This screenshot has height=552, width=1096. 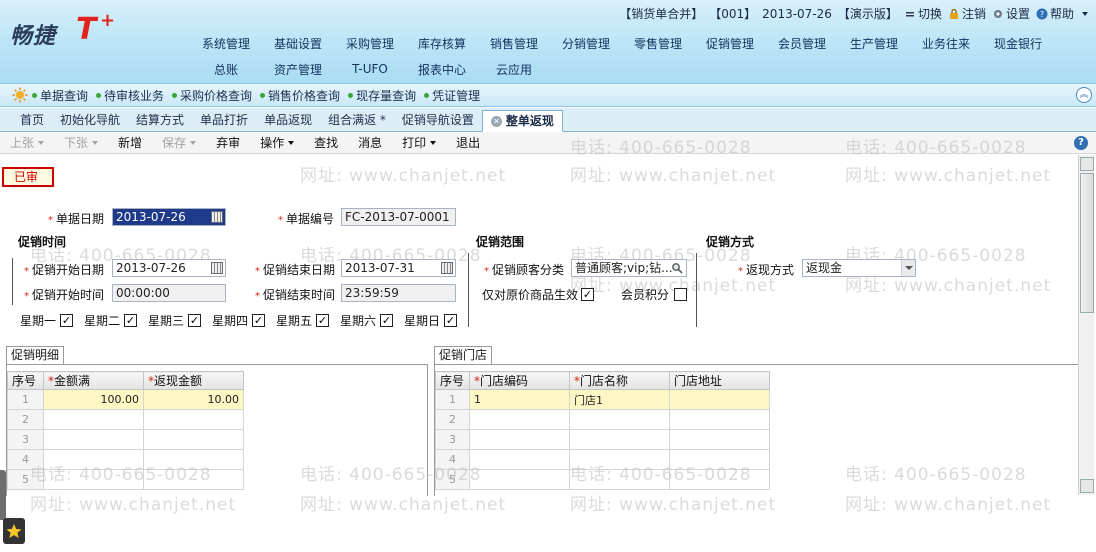 What do you see at coordinates (300, 95) in the screenshot?
I see `shortcut-sales-price: 销售价格查询` at bounding box center [300, 95].